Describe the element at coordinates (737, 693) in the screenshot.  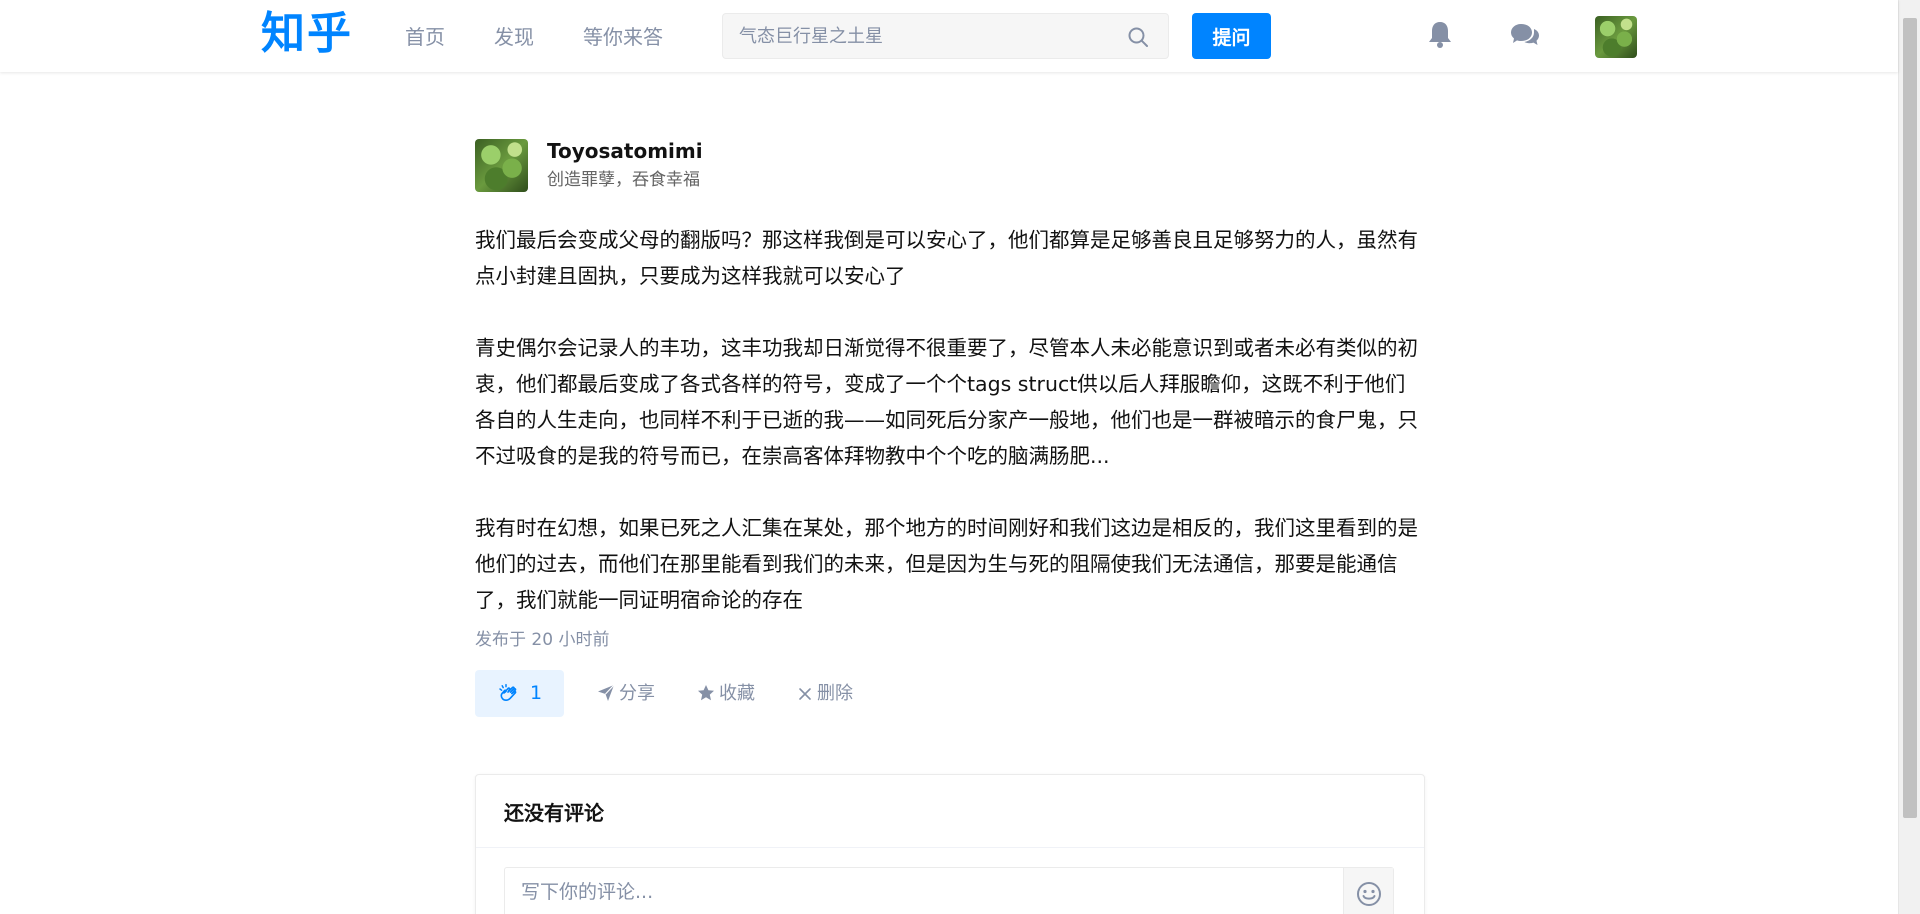
I see `collect-label: 收藏` at that location.